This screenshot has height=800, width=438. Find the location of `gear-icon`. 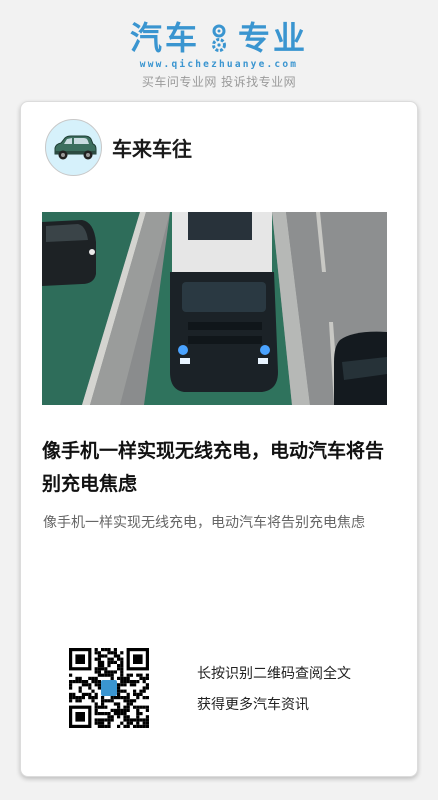

gear-icon is located at coordinates (219, 38).